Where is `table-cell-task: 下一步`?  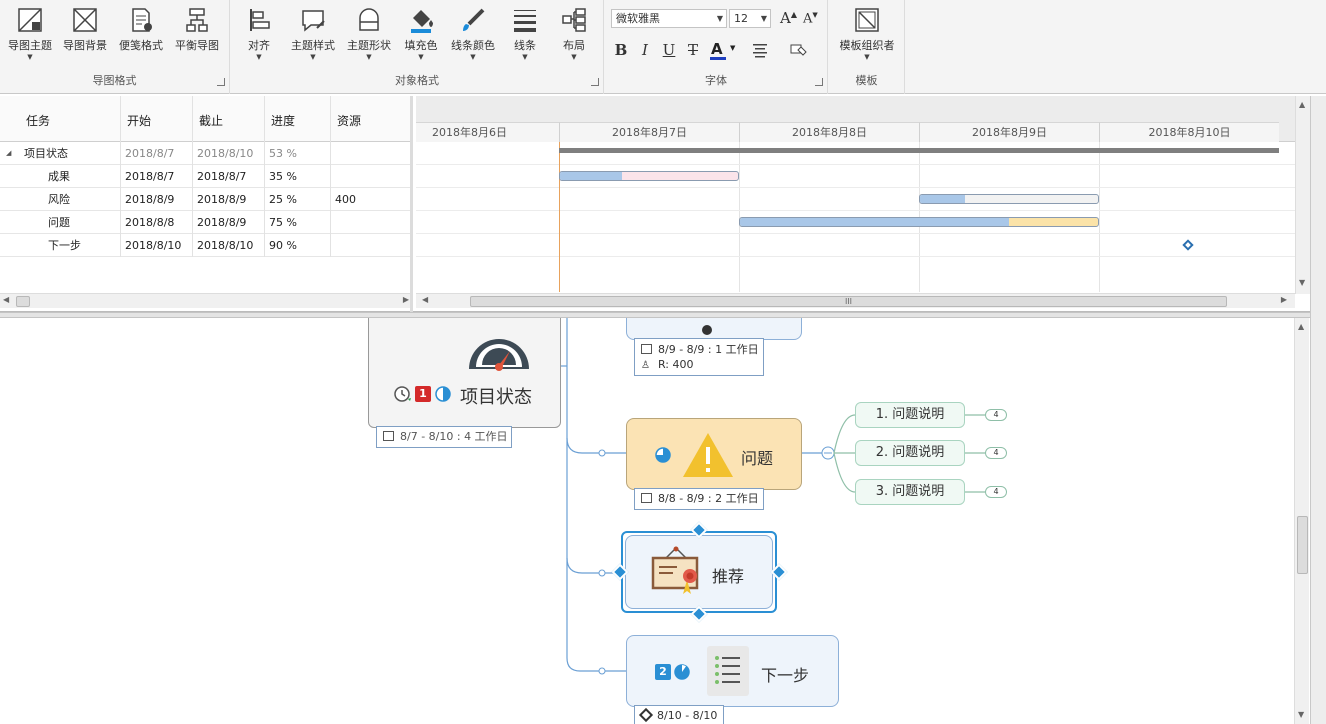
table-cell-task: 下一步 is located at coordinates (60, 245).